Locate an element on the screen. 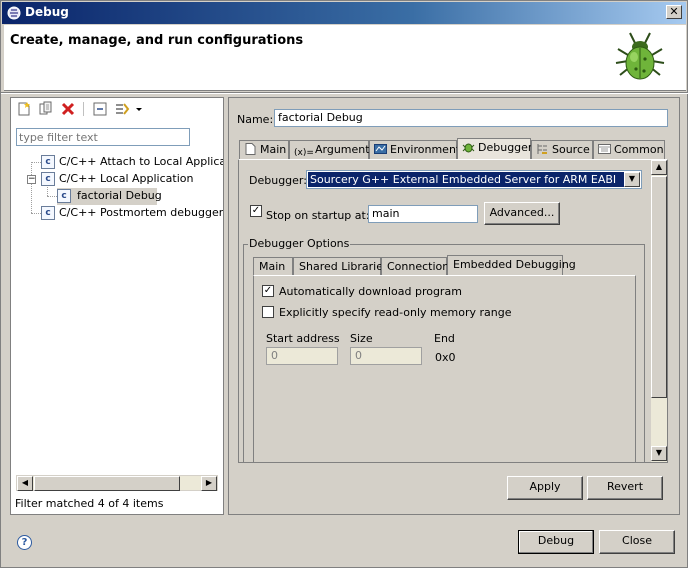  horizontal-scrollbar: ◀ ▶ is located at coordinates (117, 483).